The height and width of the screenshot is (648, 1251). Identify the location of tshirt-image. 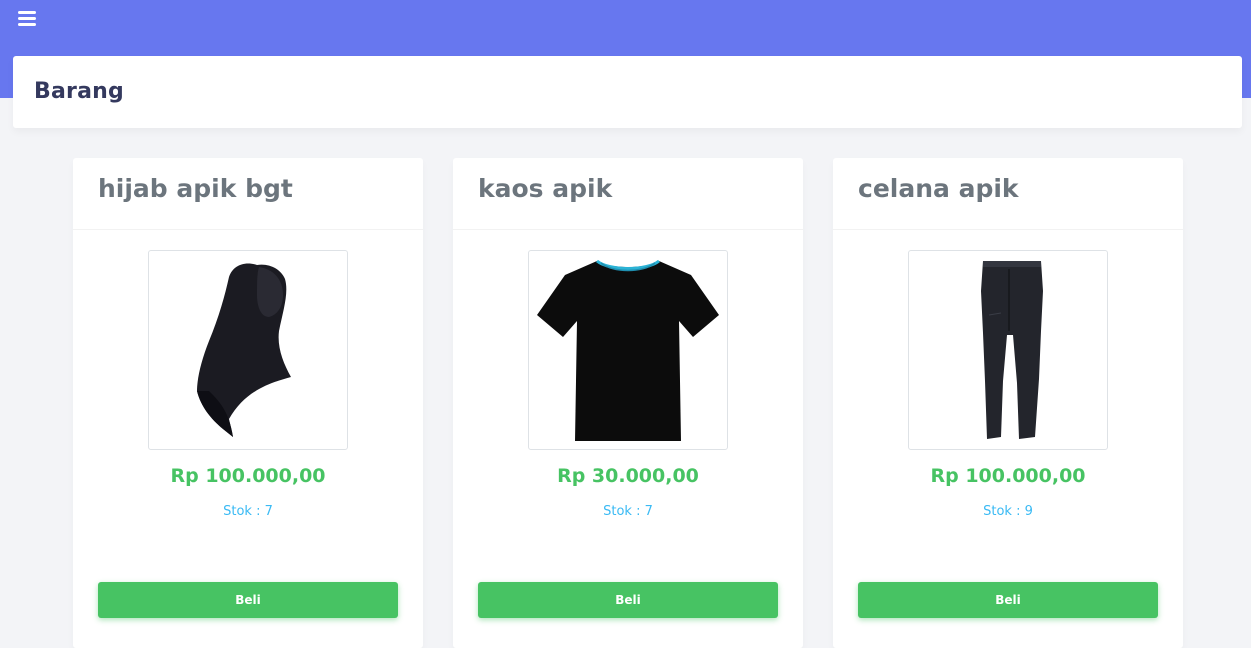
(628, 350).